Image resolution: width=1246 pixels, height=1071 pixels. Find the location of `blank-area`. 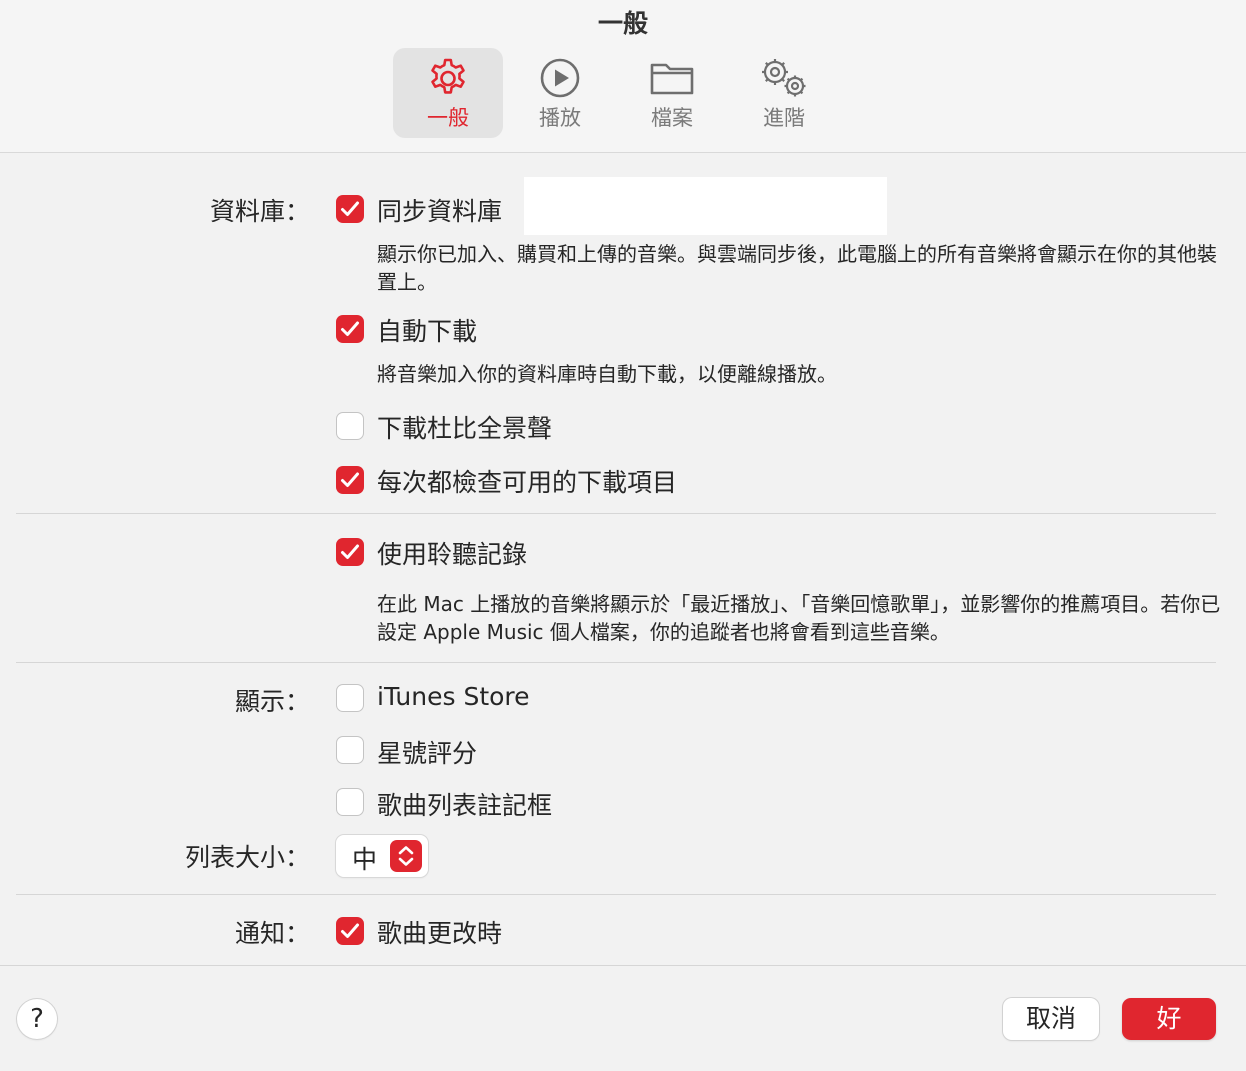

blank-area is located at coordinates (705, 206).